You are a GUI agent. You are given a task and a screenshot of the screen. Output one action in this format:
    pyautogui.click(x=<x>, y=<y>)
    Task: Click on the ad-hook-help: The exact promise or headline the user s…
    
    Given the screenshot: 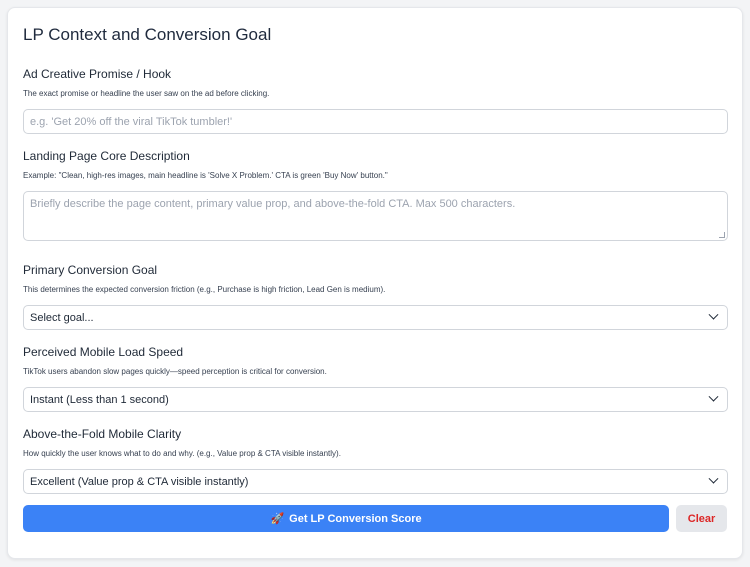 What is the action you would take?
    pyautogui.click(x=146, y=93)
    